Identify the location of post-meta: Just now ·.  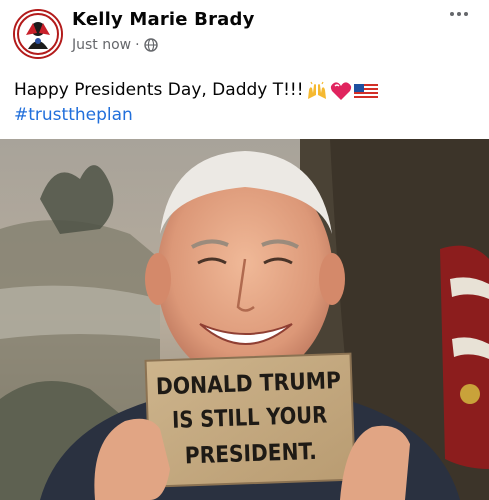
(115, 45).